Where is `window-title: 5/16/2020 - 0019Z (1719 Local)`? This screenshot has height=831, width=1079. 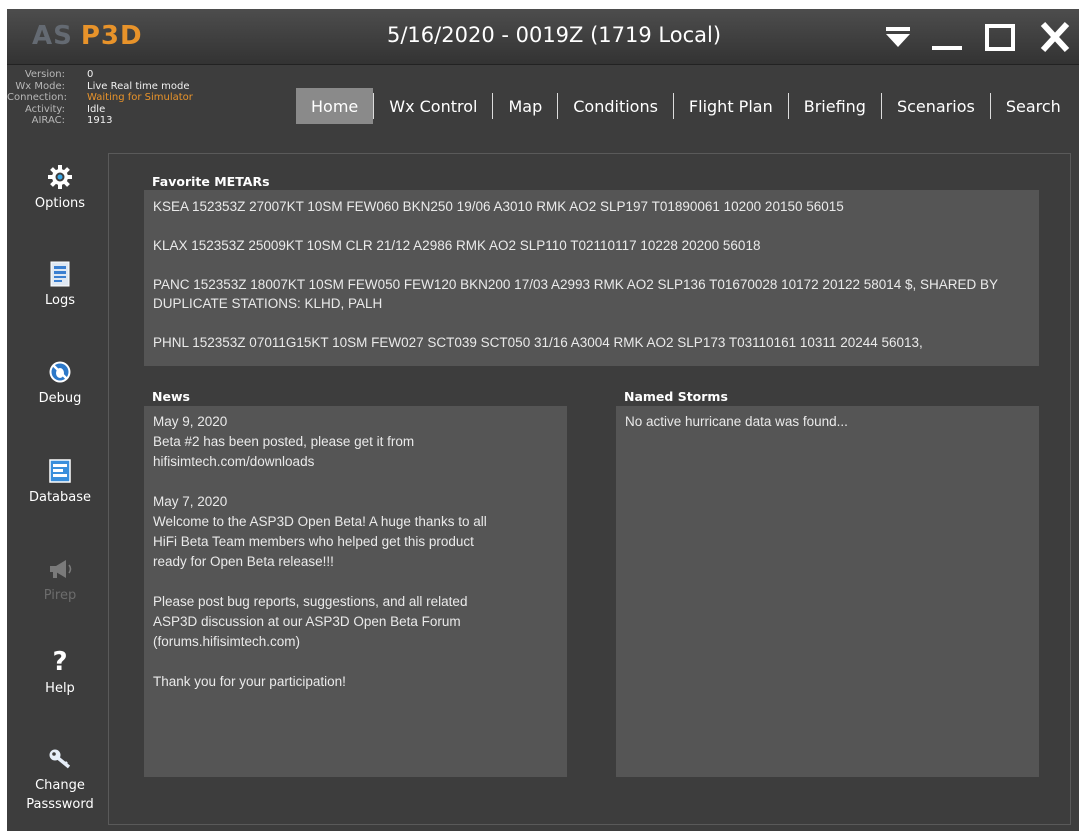
window-title: 5/16/2020 - 0019Z (1719 Local) is located at coordinates (554, 35).